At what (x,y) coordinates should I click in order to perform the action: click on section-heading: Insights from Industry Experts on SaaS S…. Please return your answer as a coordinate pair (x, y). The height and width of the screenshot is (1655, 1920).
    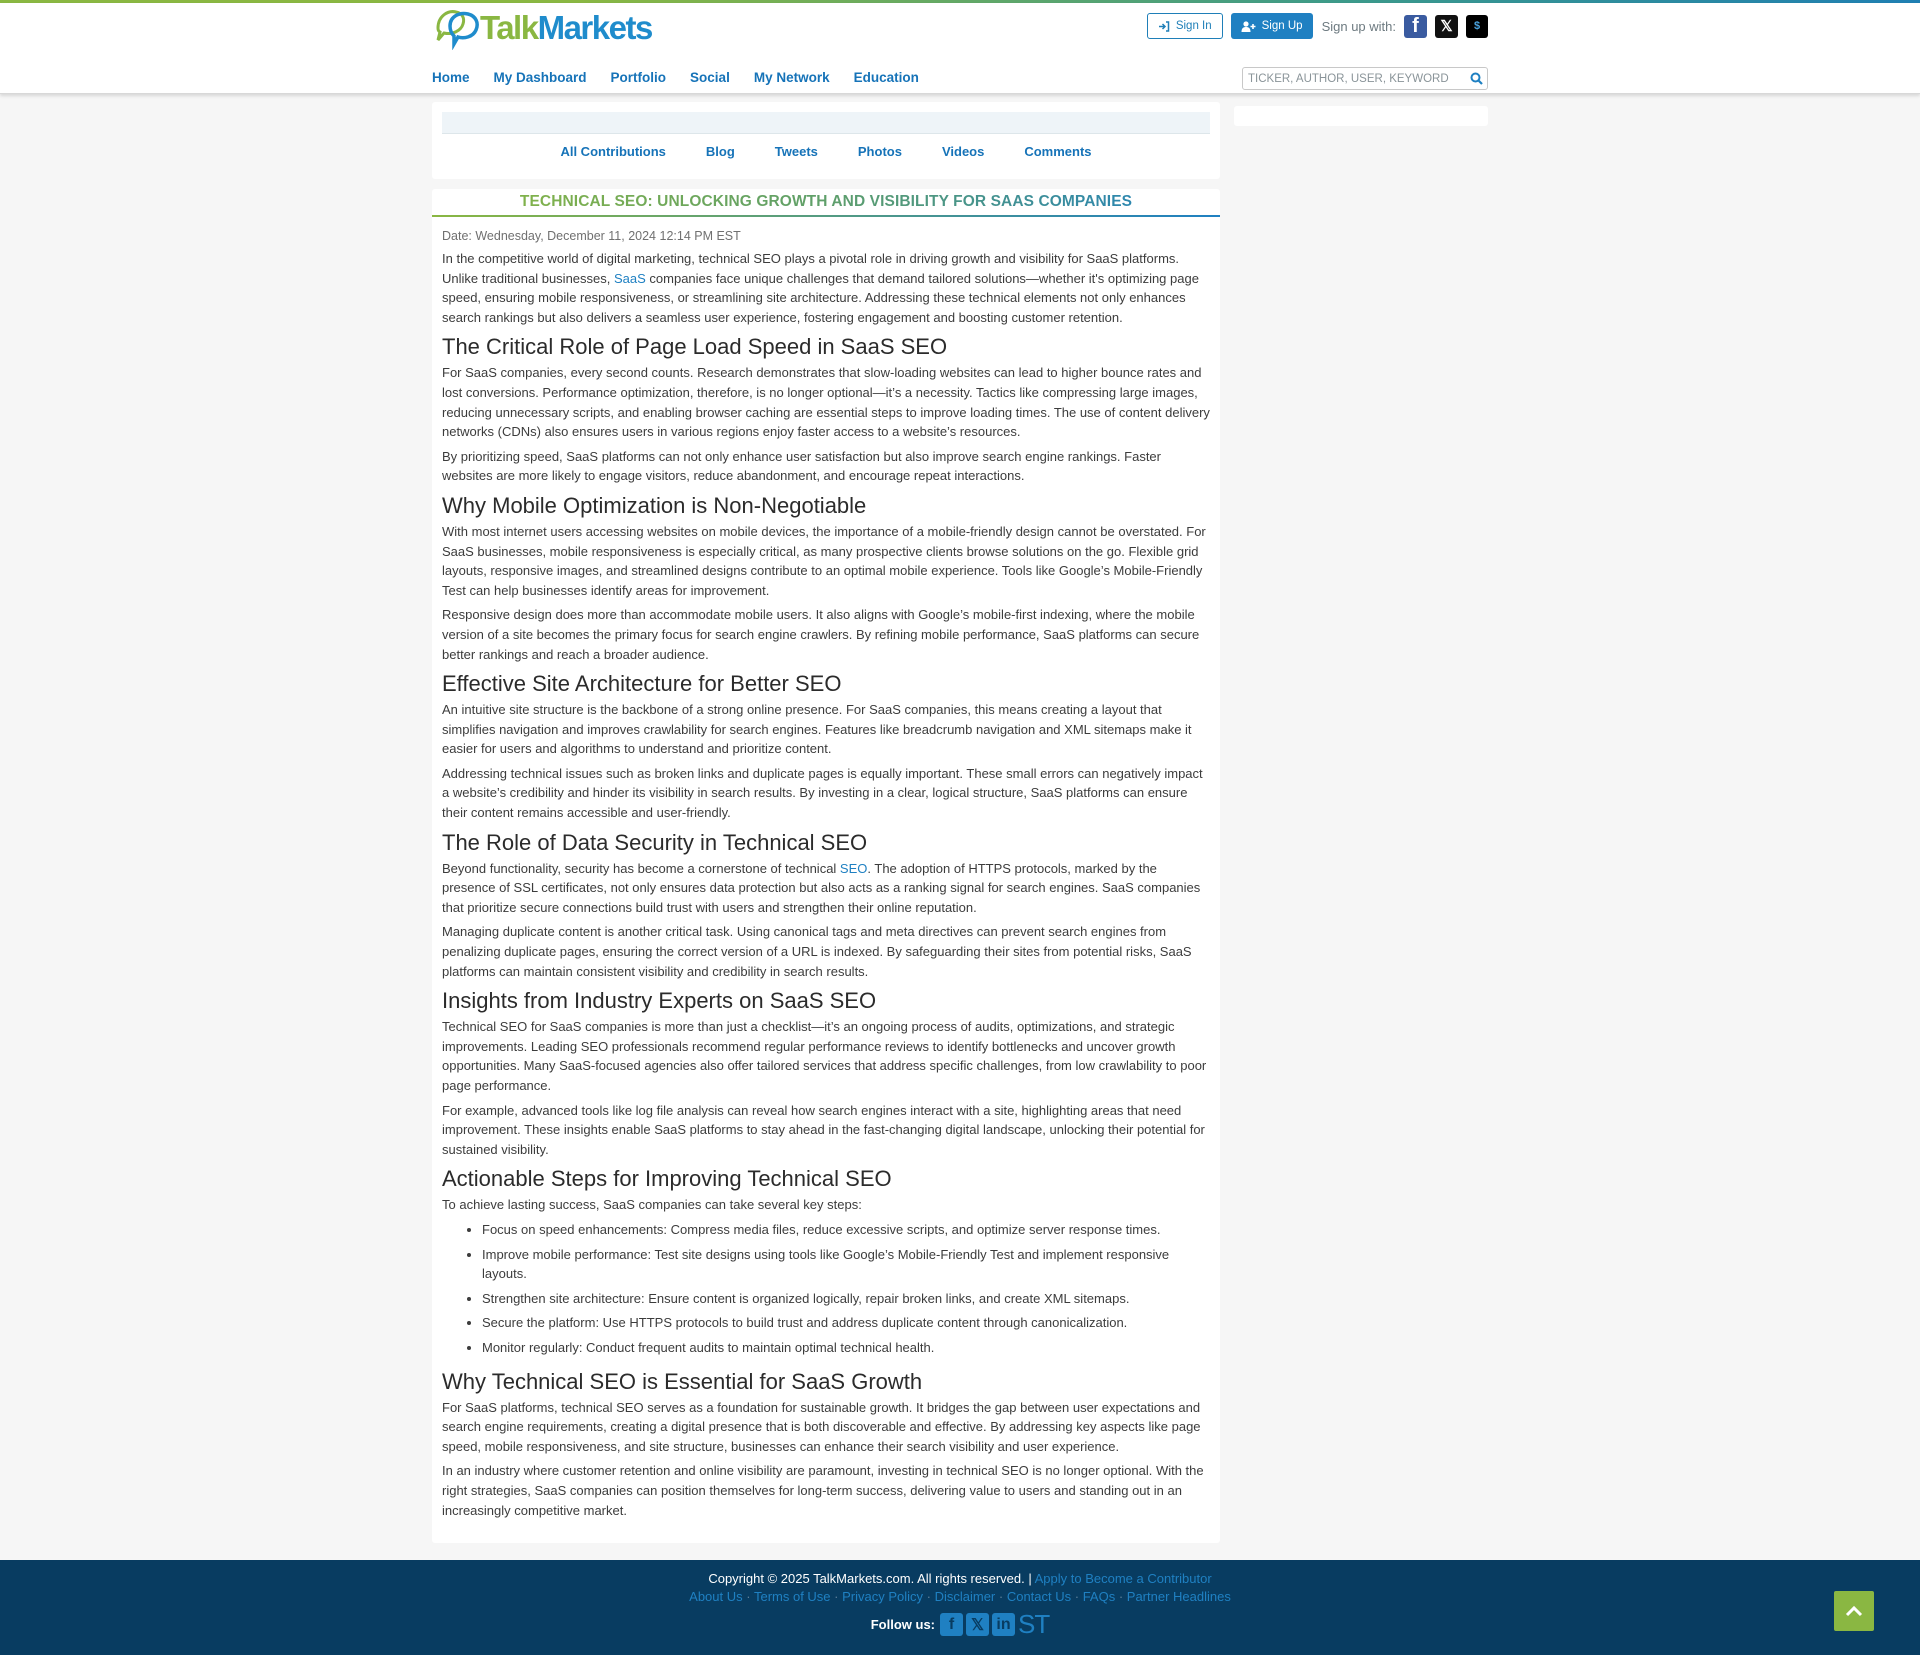
    Looking at the image, I should click on (659, 1001).